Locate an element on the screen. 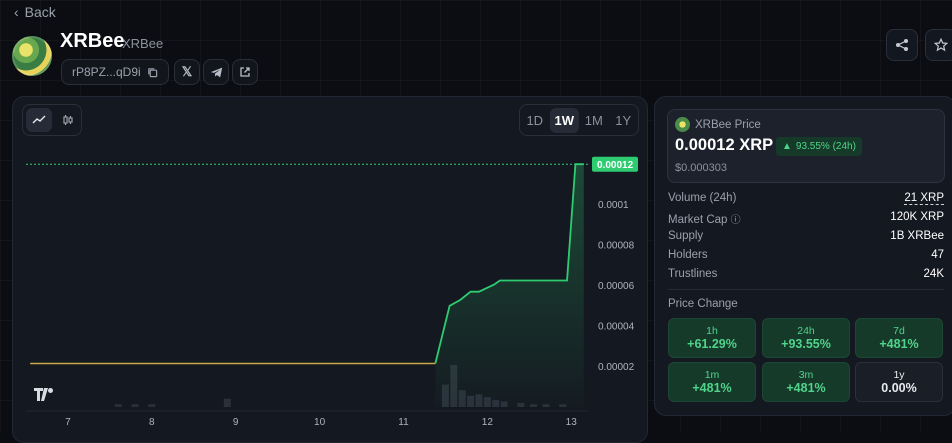 The width and height of the screenshot is (952, 443). stat-label: Volume (24h) is located at coordinates (702, 198).